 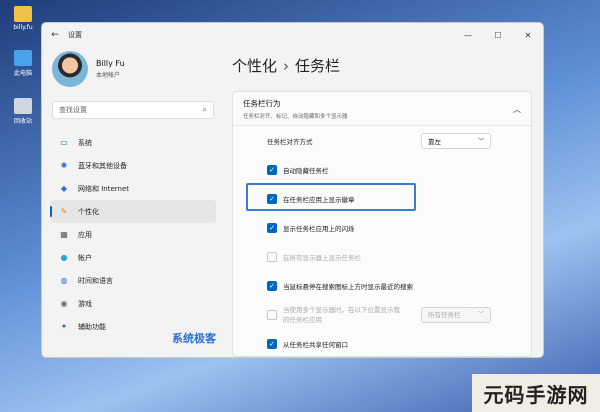 I want to click on page-title: 任务栏, so click(x=318, y=66).